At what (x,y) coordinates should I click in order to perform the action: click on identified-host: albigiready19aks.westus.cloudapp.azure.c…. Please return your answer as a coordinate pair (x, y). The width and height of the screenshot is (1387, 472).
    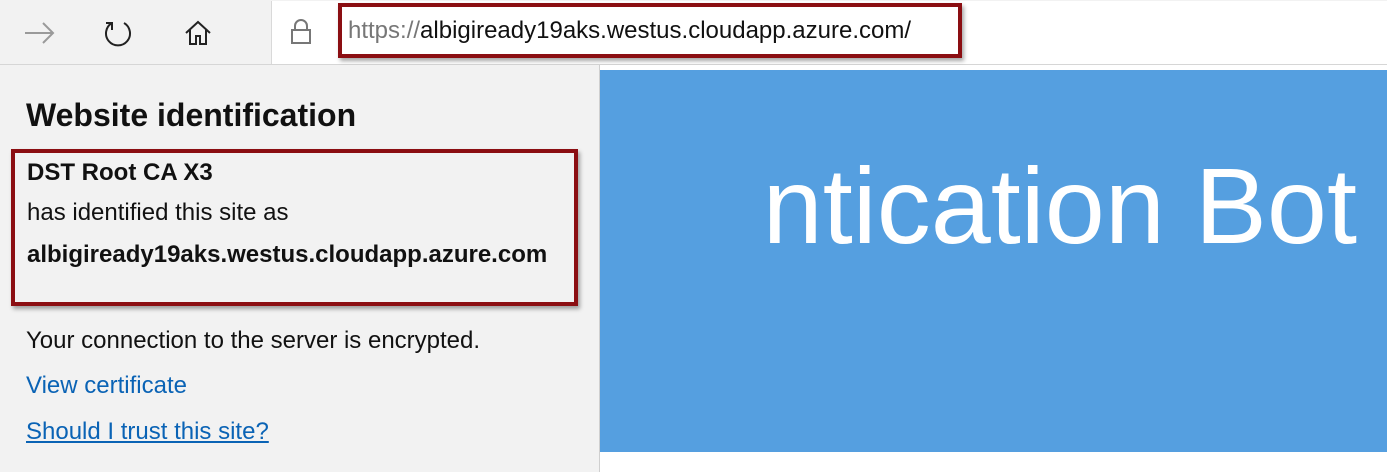
    Looking at the image, I should click on (287, 254).